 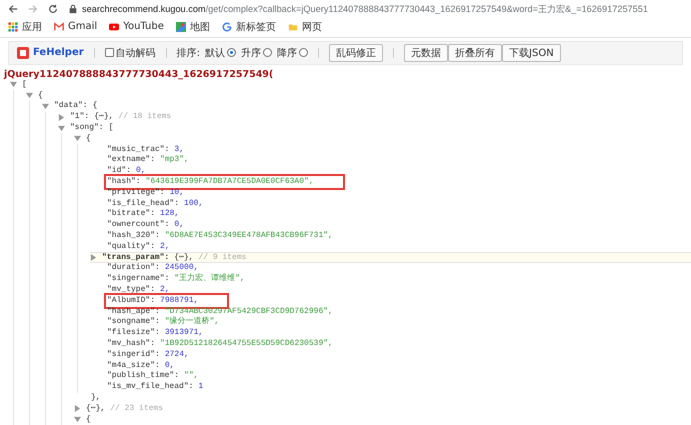 I want to click on json-key: "songname":, so click(x=133, y=322).